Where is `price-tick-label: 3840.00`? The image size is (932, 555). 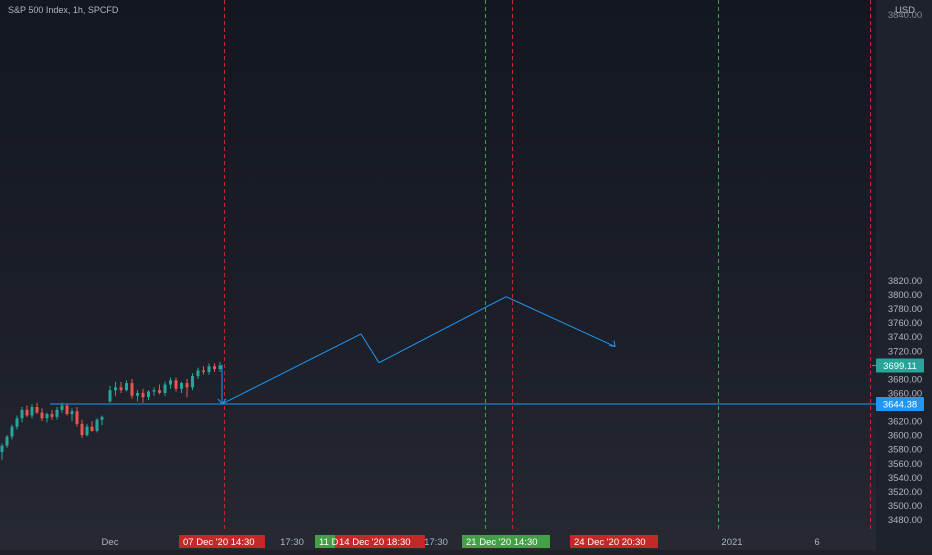
price-tick-label: 3840.00 is located at coordinates (905, 15).